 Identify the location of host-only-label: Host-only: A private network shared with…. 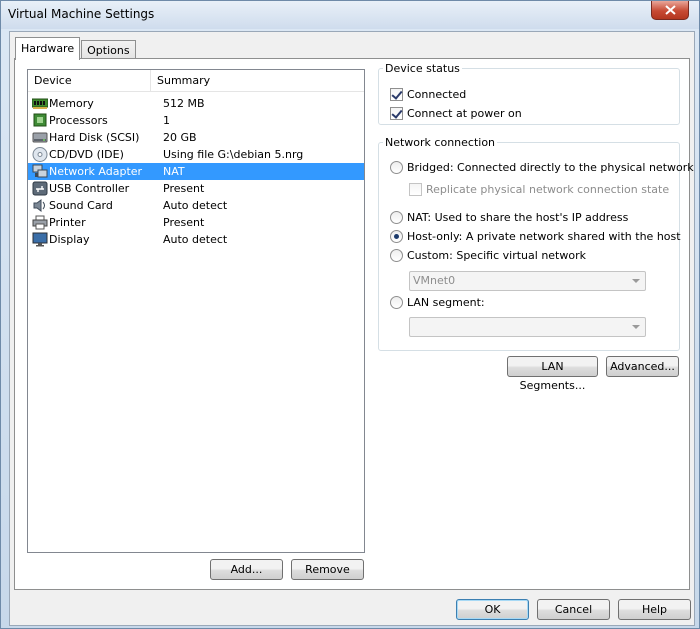
(544, 236).